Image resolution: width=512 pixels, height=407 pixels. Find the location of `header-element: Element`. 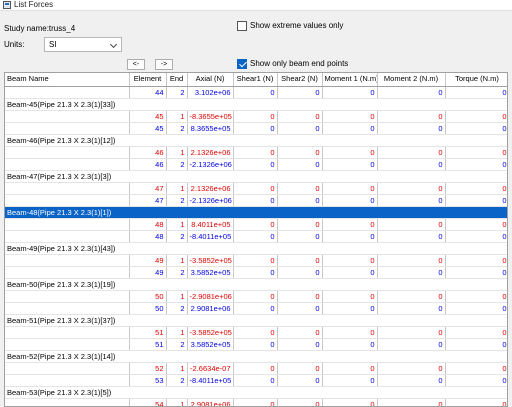

header-element: Element is located at coordinates (148, 80).